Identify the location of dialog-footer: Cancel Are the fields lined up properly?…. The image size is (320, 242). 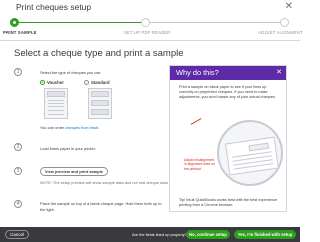
(150, 234).